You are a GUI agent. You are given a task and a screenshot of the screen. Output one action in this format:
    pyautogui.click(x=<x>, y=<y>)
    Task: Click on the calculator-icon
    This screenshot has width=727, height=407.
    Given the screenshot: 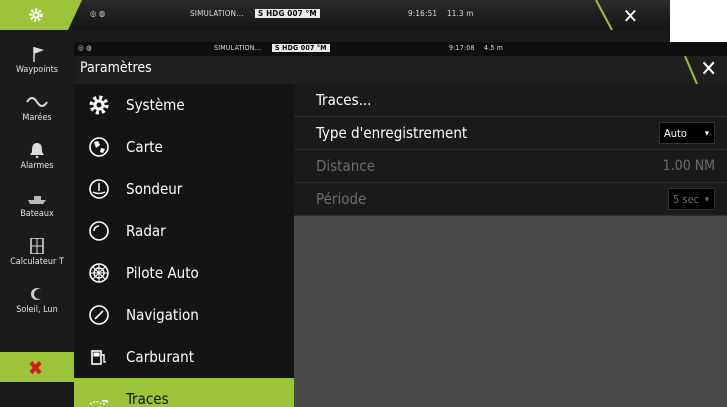 What is the action you would take?
    pyautogui.click(x=37, y=246)
    